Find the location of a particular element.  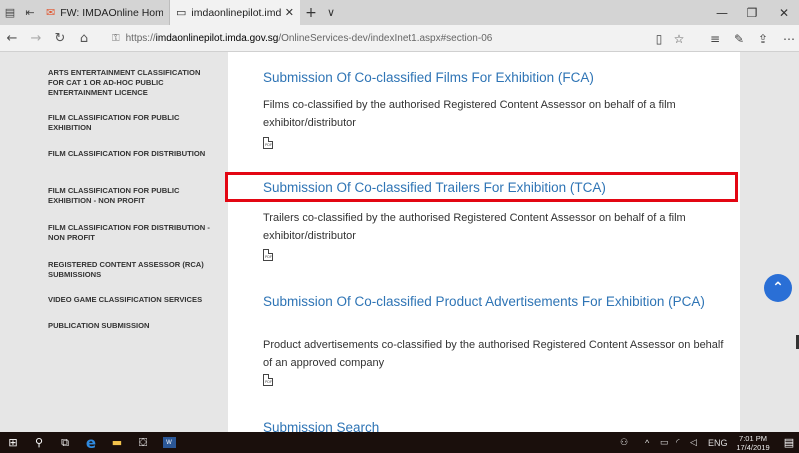

url-host: imdaonlinepilot.imda.gov.sg is located at coordinates (217, 38).